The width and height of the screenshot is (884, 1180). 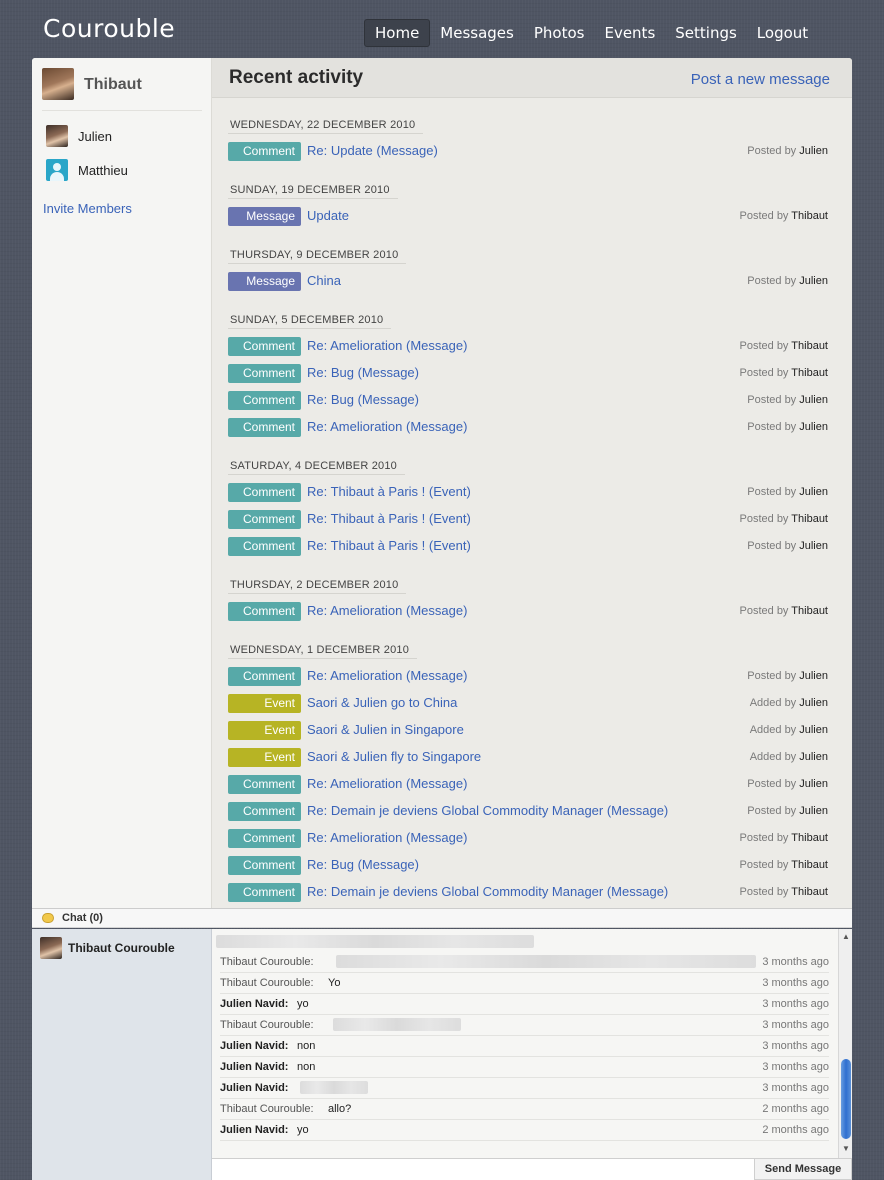 I want to click on day-header: THURSDAY, 9 DECEMBER 2010, so click(x=317, y=256).